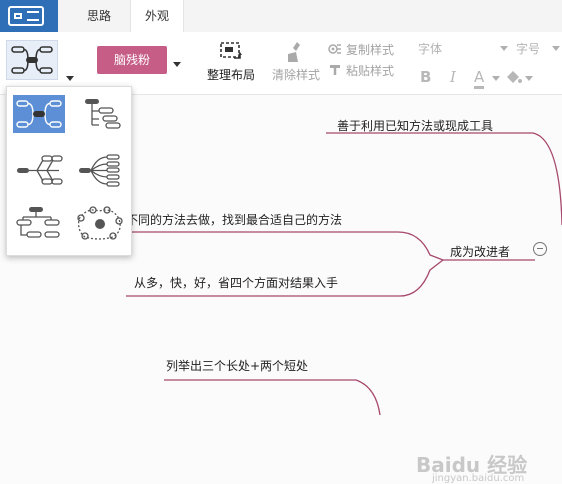  What do you see at coordinates (425, 77) in the screenshot?
I see `bold-button: B` at bounding box center [425, 77].